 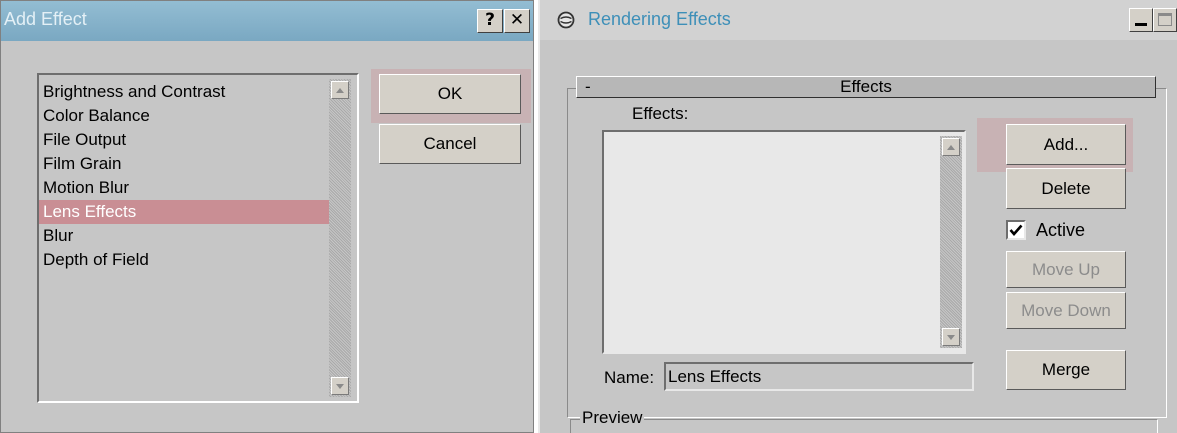 What do you see at coordinates (86, 188) in the screenshot?
I see `effect-list-item: Motion Blur` at bounding box center [86, 188].